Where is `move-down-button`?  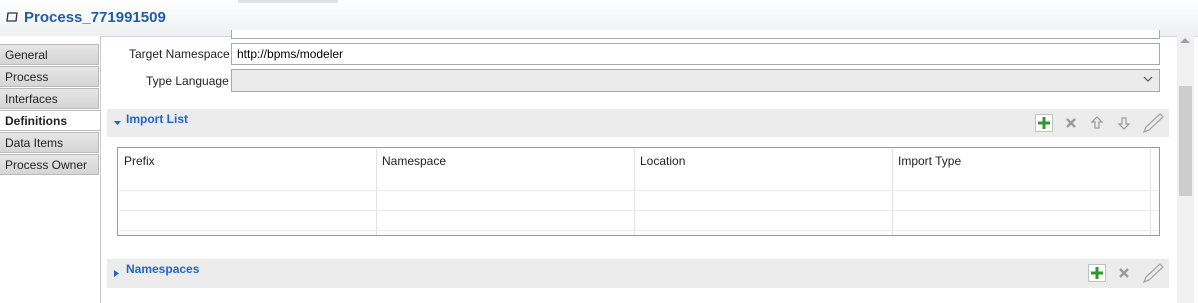
move-down-button is located at coordinates (1124, 123).